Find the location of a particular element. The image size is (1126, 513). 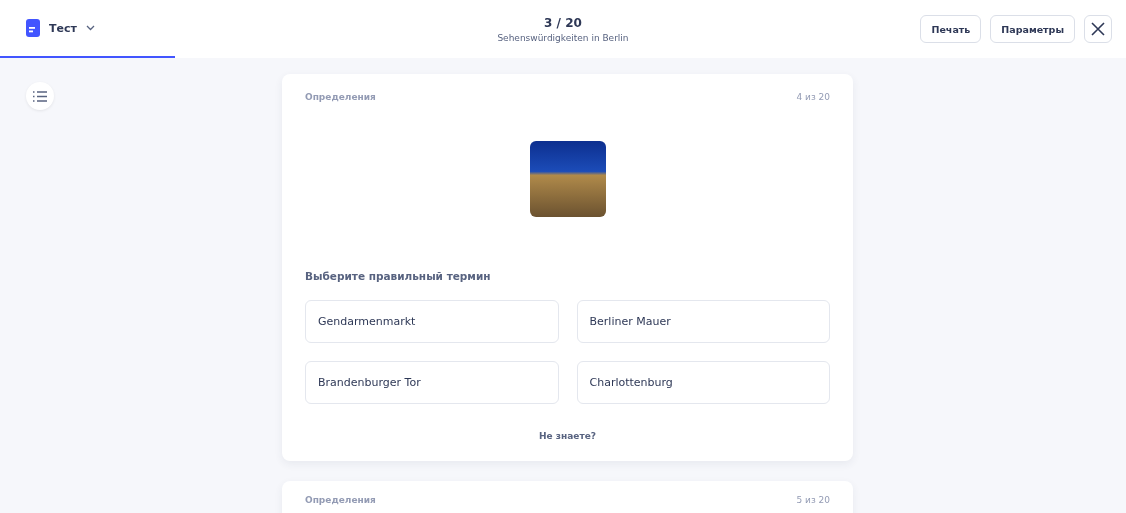

answer-option: Berliner Mauer is located at coordinates (703, 321).